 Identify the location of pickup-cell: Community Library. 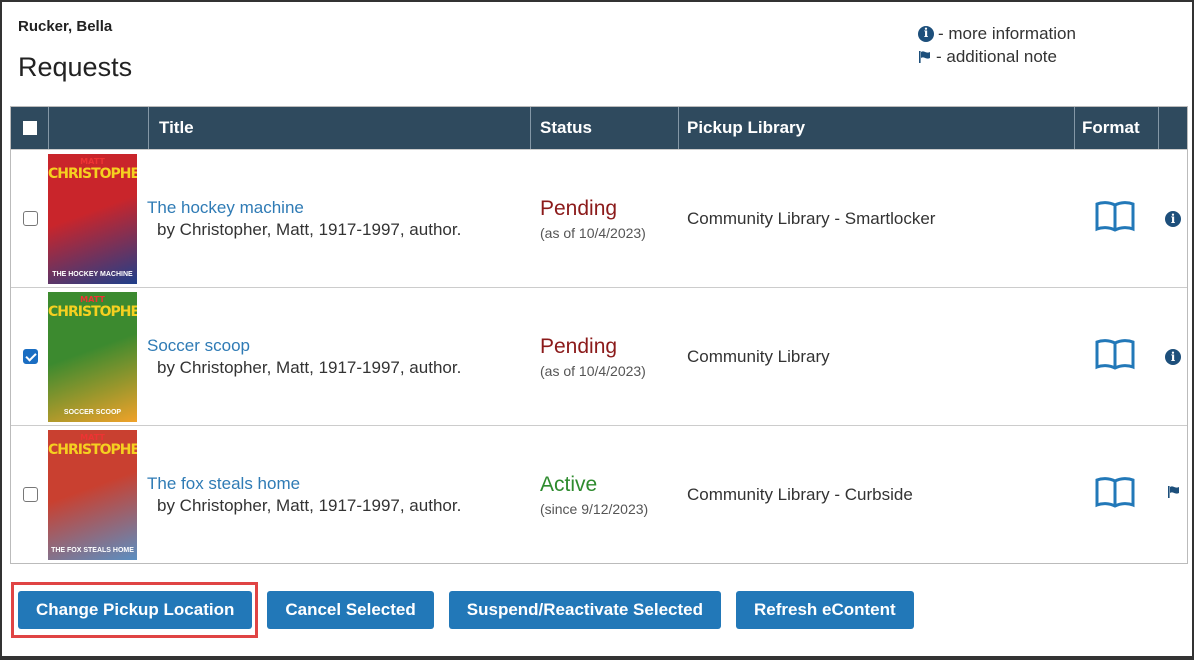
(758, 356).